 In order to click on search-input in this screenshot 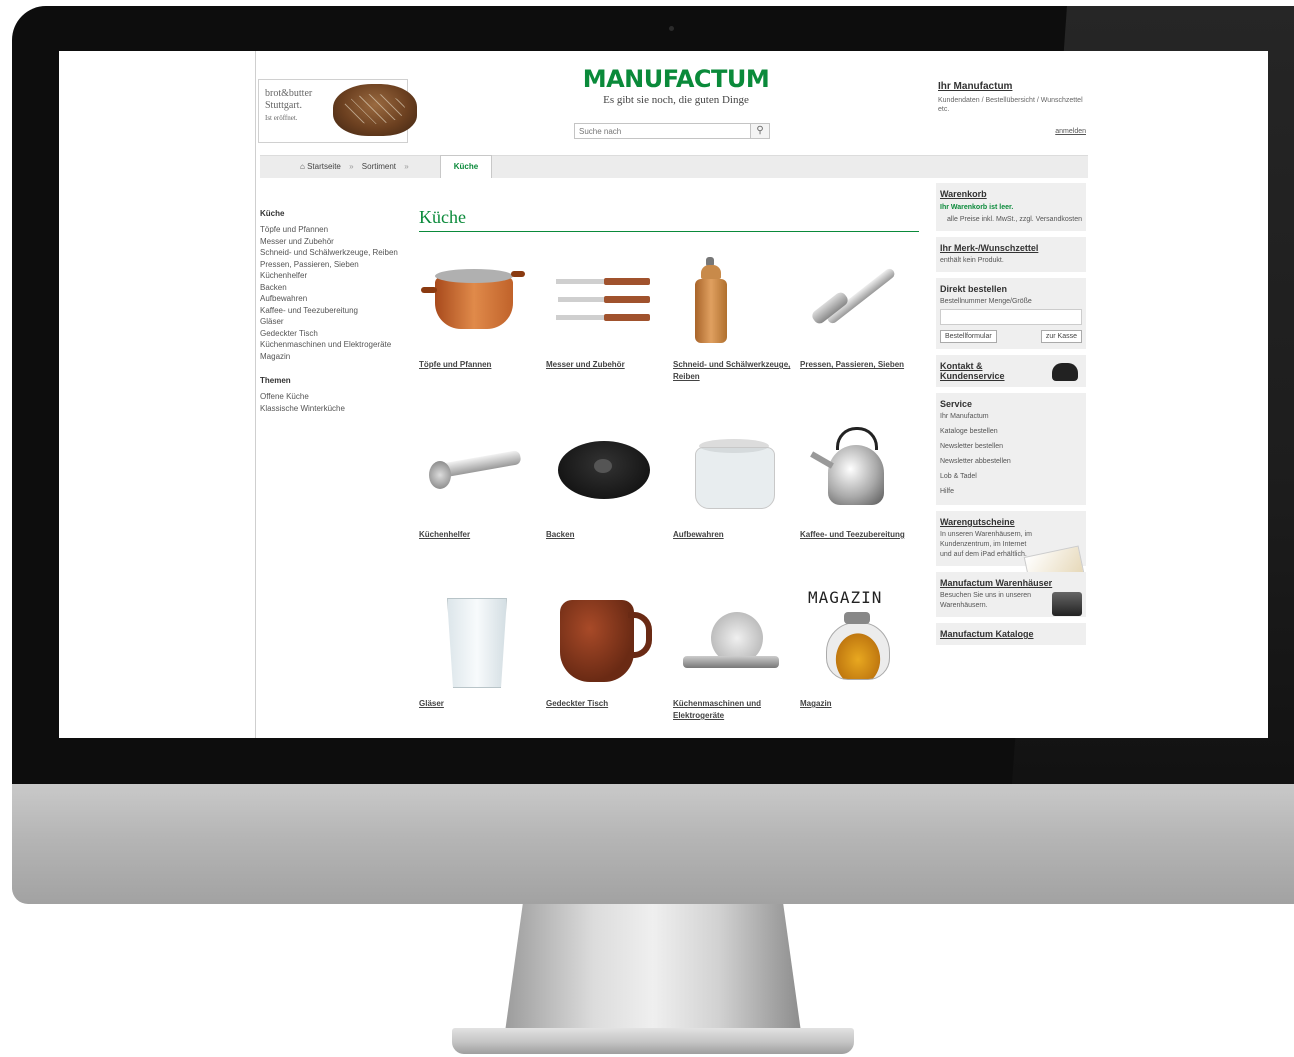, I will do `click(671, 131)`.